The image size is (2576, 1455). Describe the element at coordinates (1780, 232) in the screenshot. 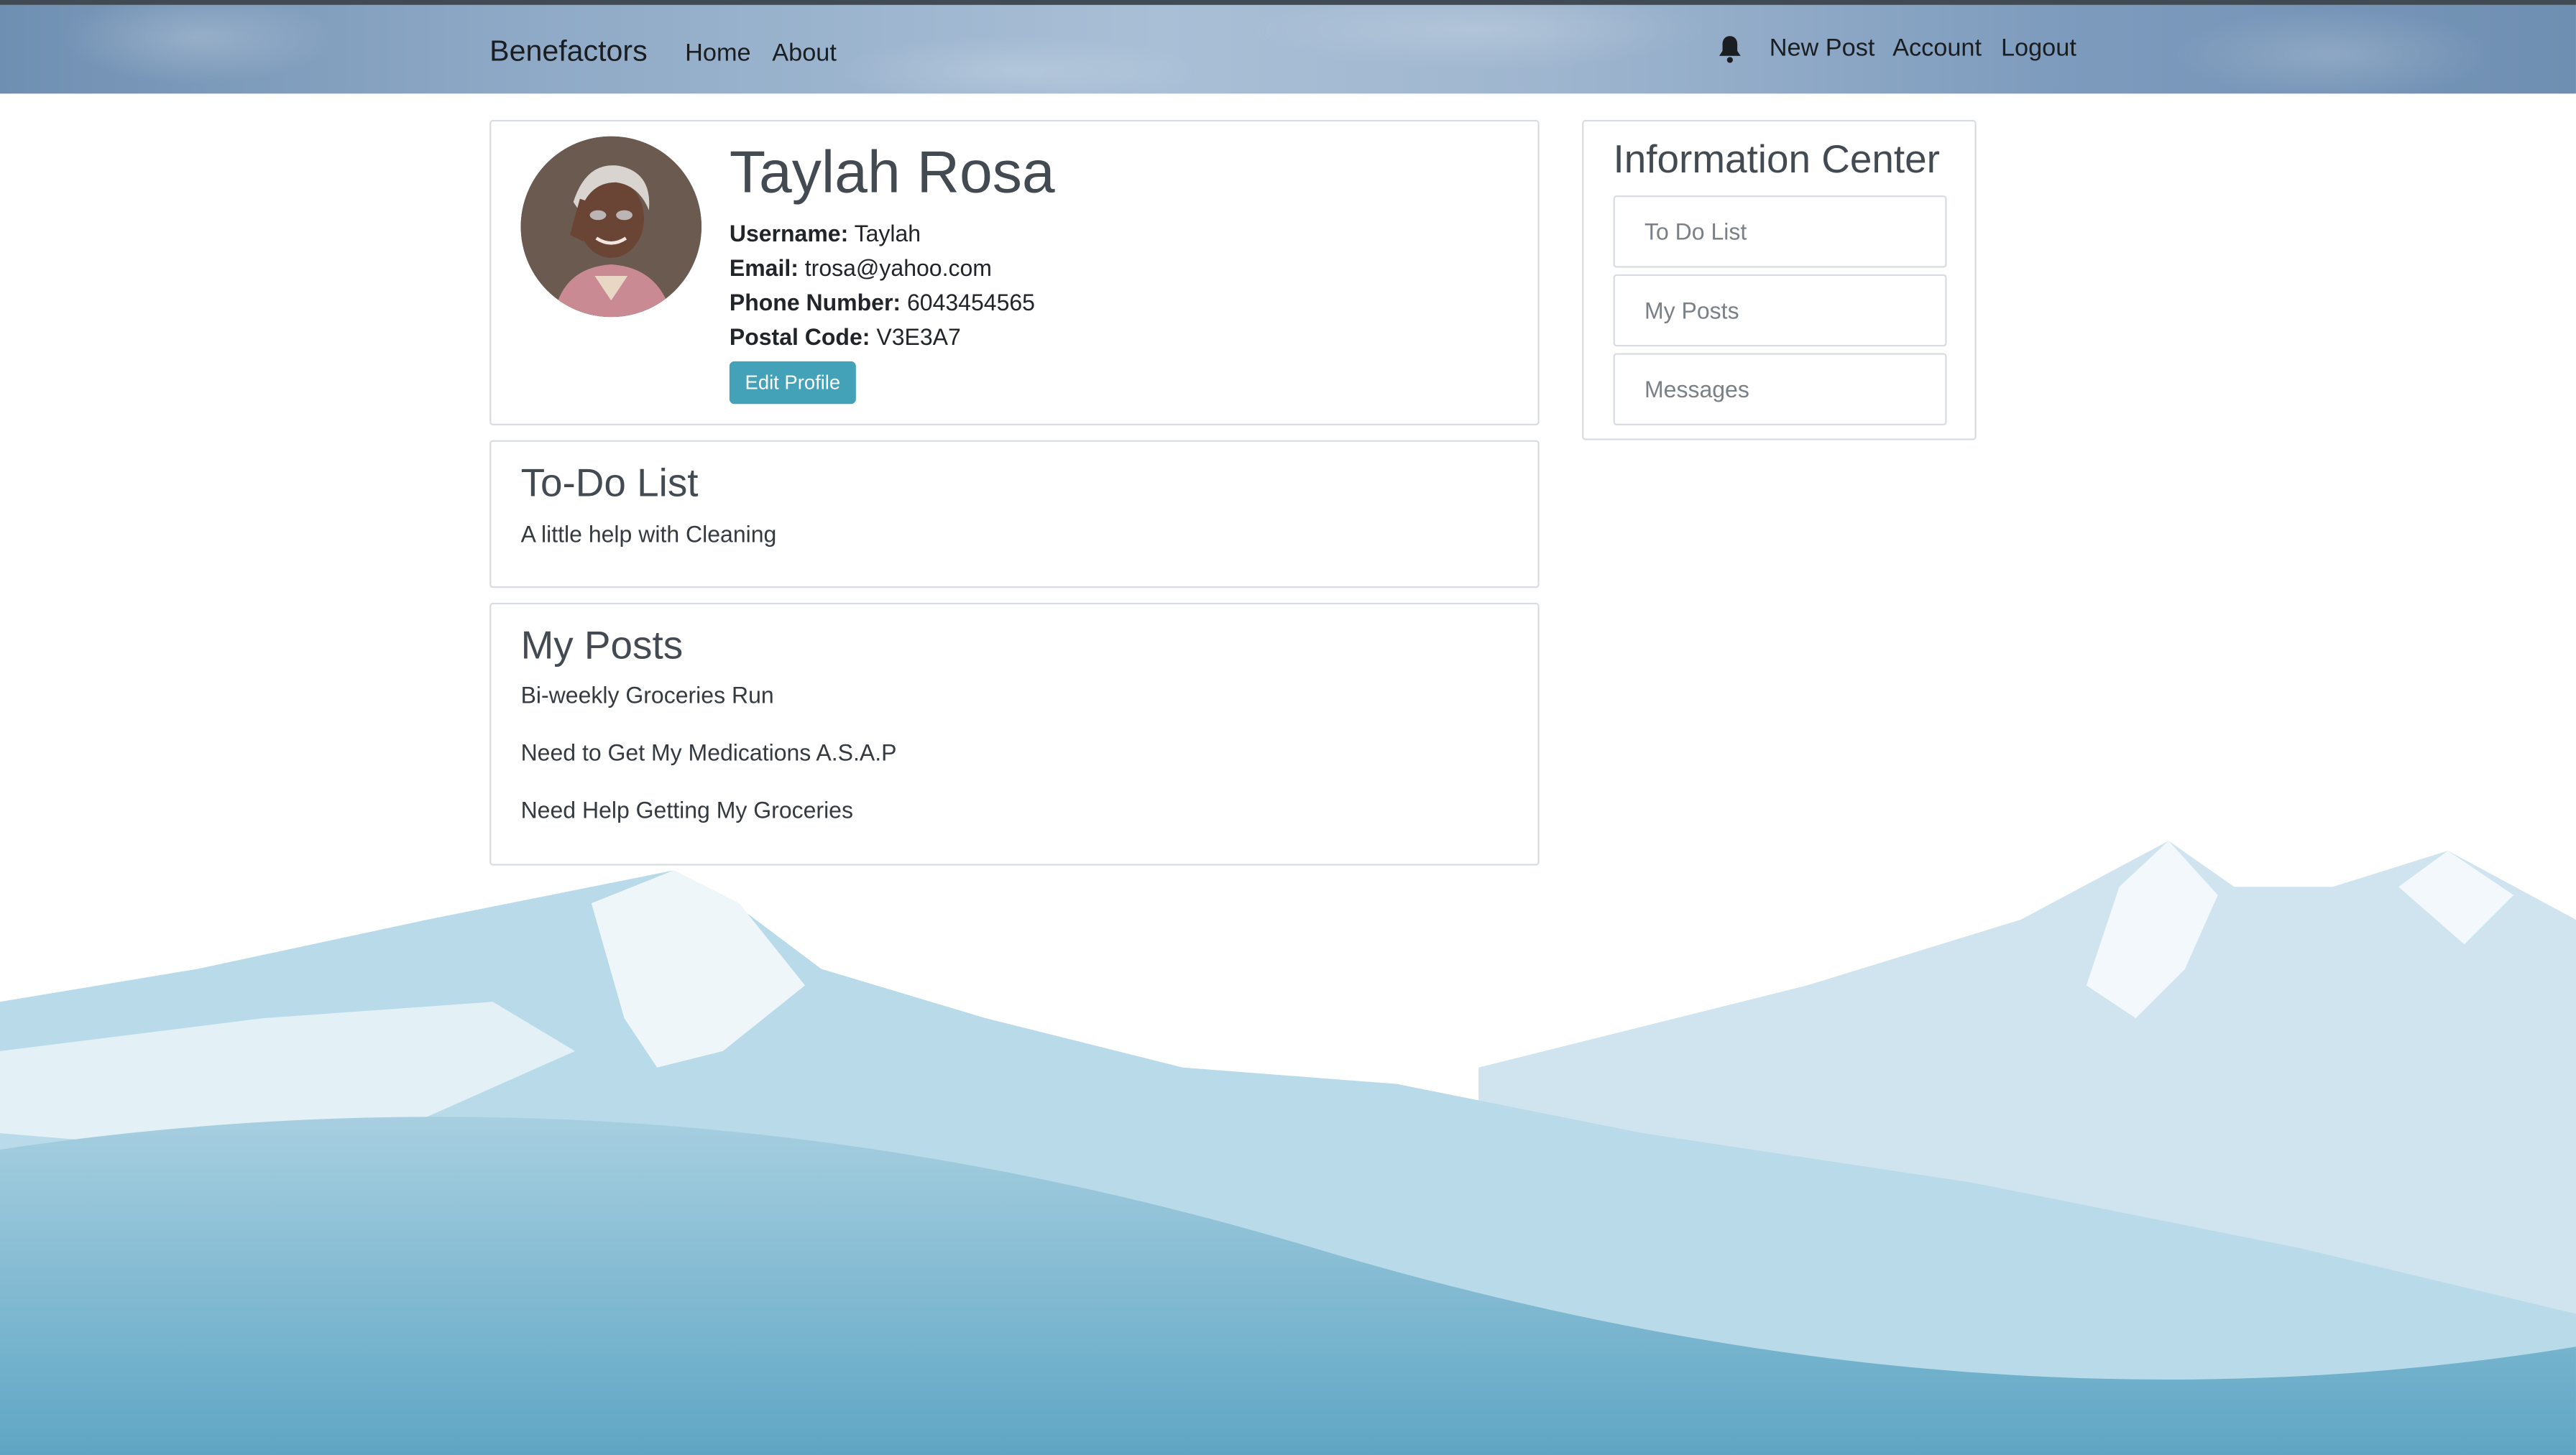

I see `info-todo-list-button: To Do List` at that location.